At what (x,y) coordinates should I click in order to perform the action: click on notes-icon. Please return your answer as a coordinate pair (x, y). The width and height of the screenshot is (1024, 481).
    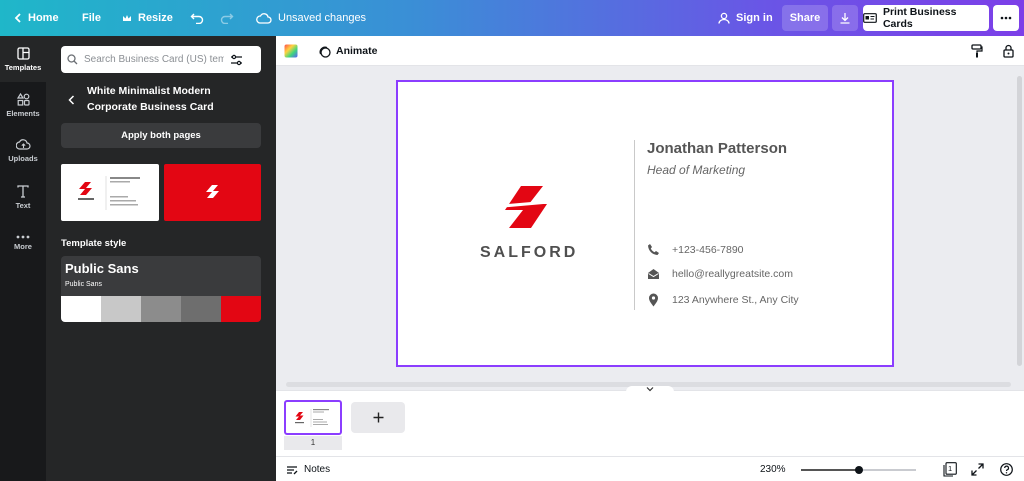
    Looking at the image, I should click on (292, 469).